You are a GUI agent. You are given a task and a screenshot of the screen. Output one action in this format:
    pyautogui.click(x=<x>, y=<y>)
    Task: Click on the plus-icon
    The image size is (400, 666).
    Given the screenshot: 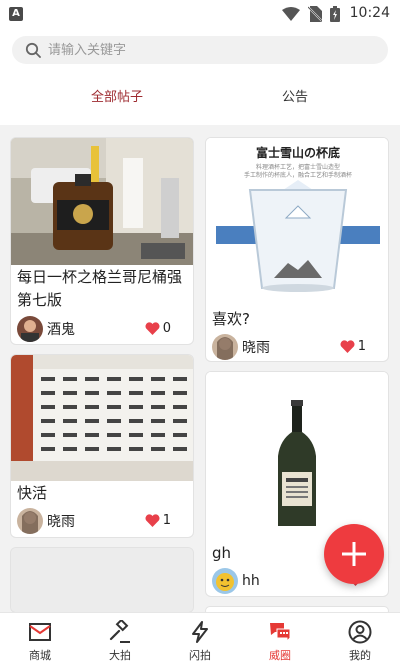 What is the action you would take?
    pyautogui.click(x=354, y=554)
    